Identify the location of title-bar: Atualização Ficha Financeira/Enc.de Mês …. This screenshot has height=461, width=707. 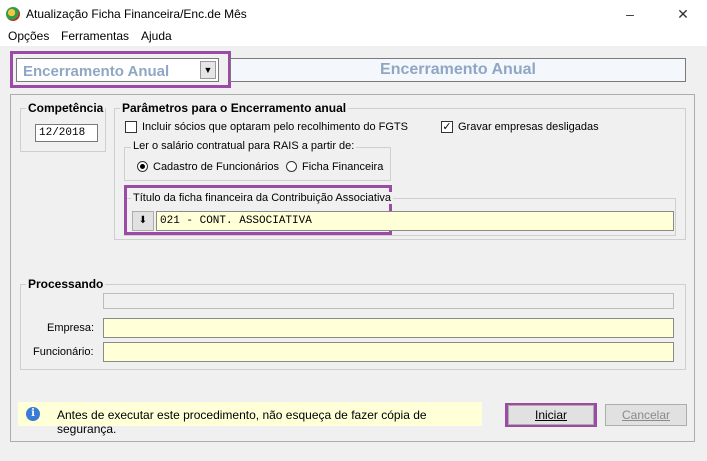
(353, 14).